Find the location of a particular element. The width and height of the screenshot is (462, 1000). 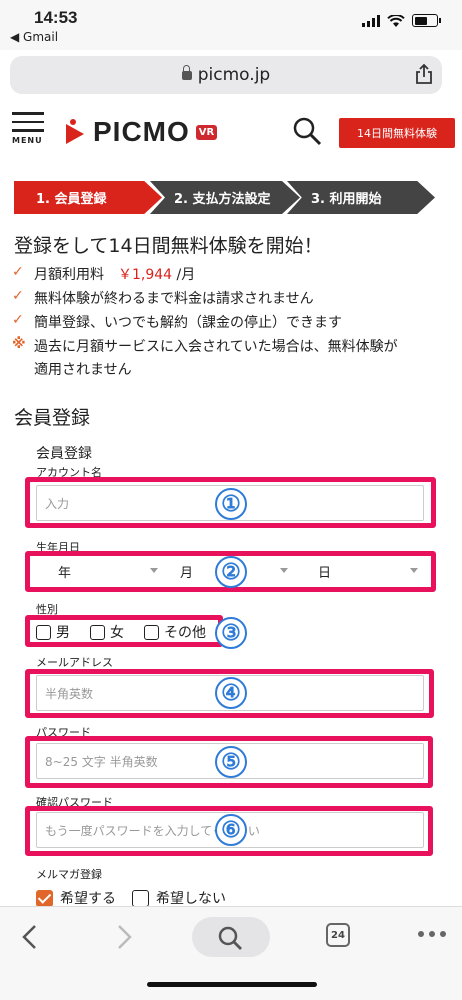

home-indicator is located at coordinates (232, 984).